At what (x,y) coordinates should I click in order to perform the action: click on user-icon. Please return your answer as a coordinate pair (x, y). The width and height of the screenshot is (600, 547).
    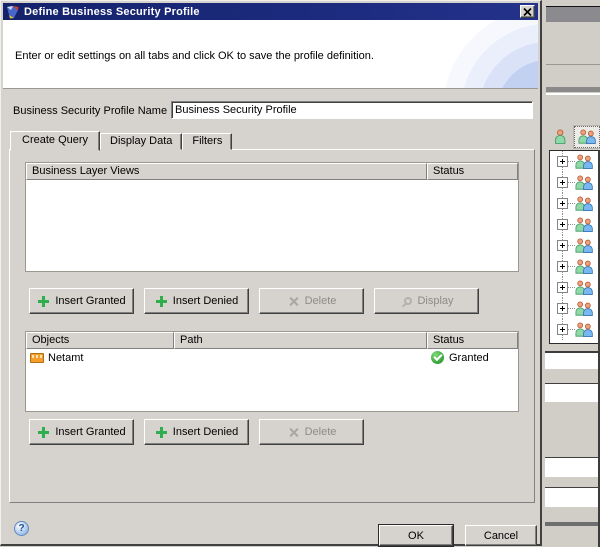
    Looking at the image, I should click on (560, 137).